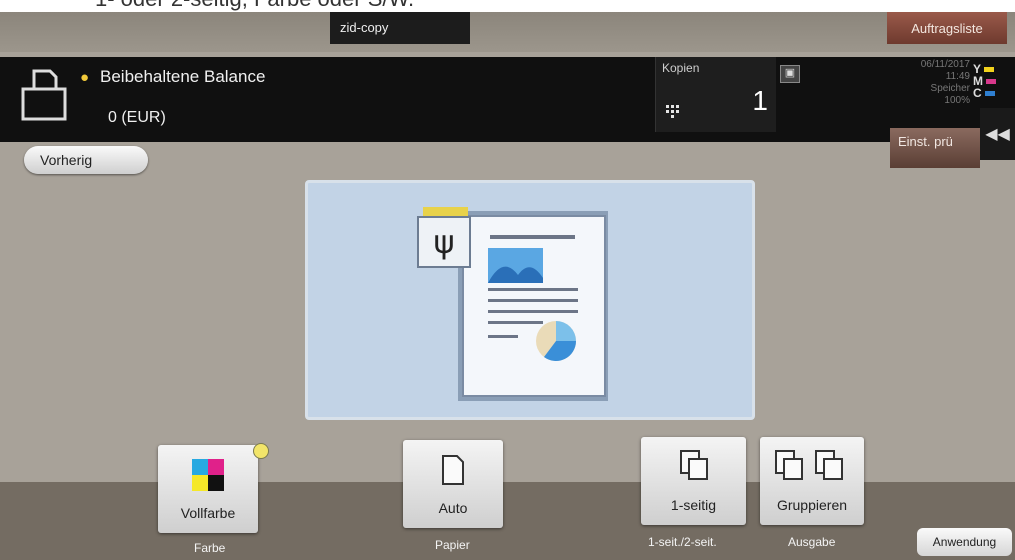  Describe the element at coordinates (86, 160) in the screenshot. I see `previous-button: Vorherig` at that location.